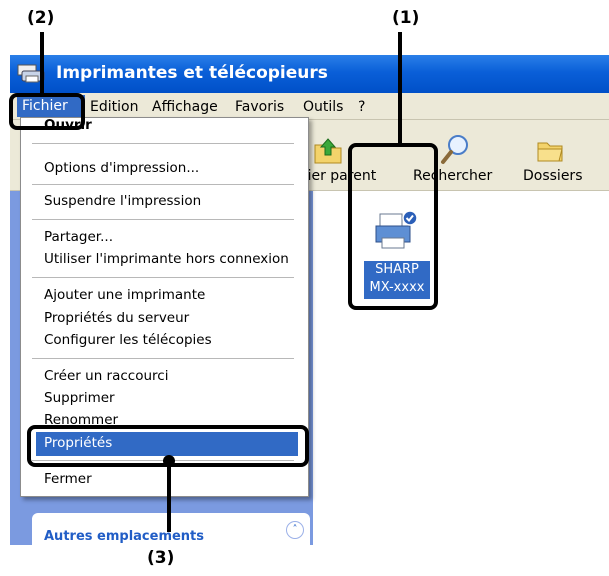  Describe the element at coordinates (323, 107) in the screenshot. I see `menu-outils: Outils` at that location.